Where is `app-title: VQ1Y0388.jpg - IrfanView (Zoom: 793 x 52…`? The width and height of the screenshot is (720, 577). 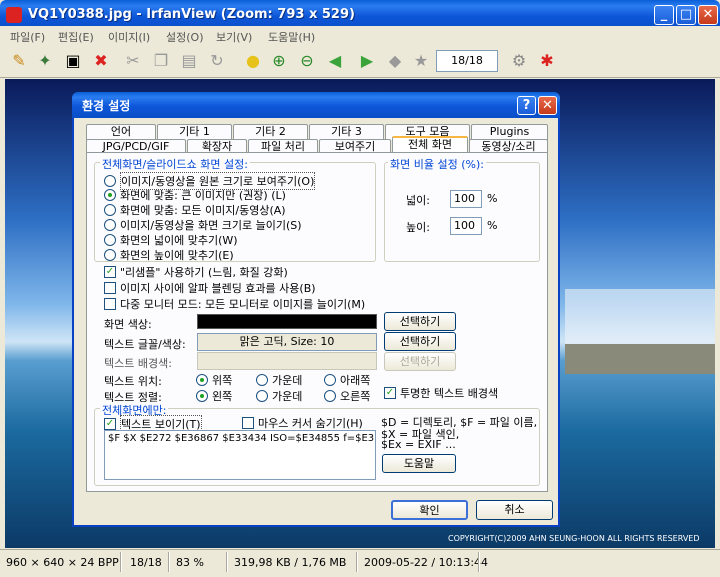
app-title: VQ1Y0388.jpg - IrfanView (Zoom: 793 x 52… is located at coordinates (191, 14).